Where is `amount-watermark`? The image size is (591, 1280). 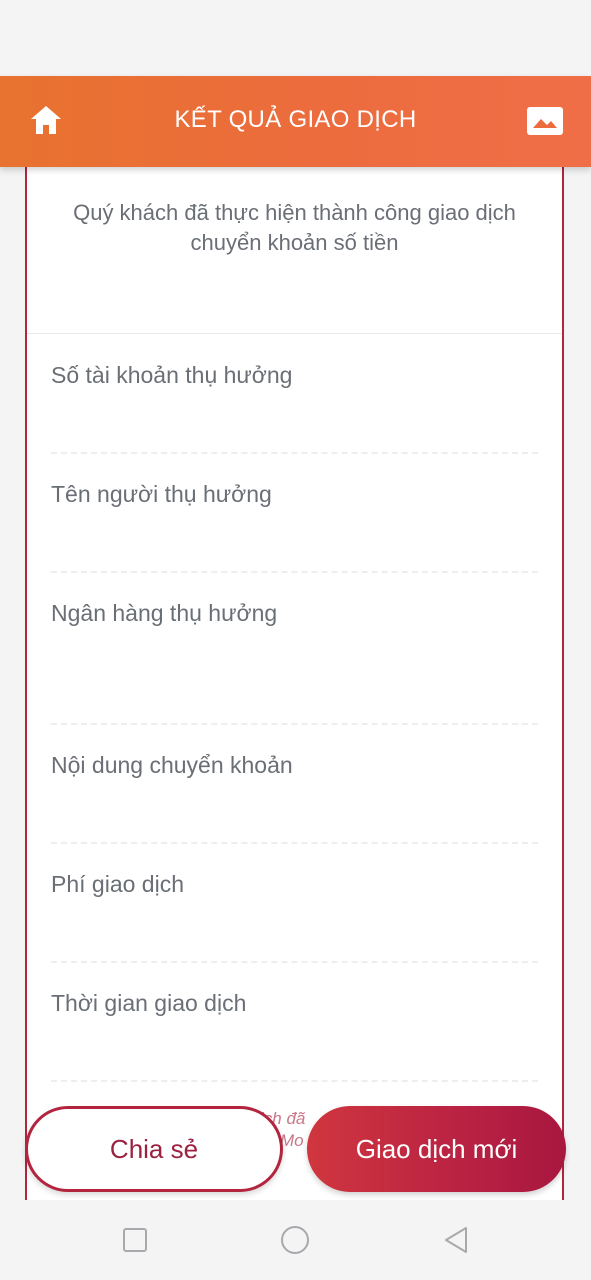
amount-watermark is located at coordinates (417, 280).